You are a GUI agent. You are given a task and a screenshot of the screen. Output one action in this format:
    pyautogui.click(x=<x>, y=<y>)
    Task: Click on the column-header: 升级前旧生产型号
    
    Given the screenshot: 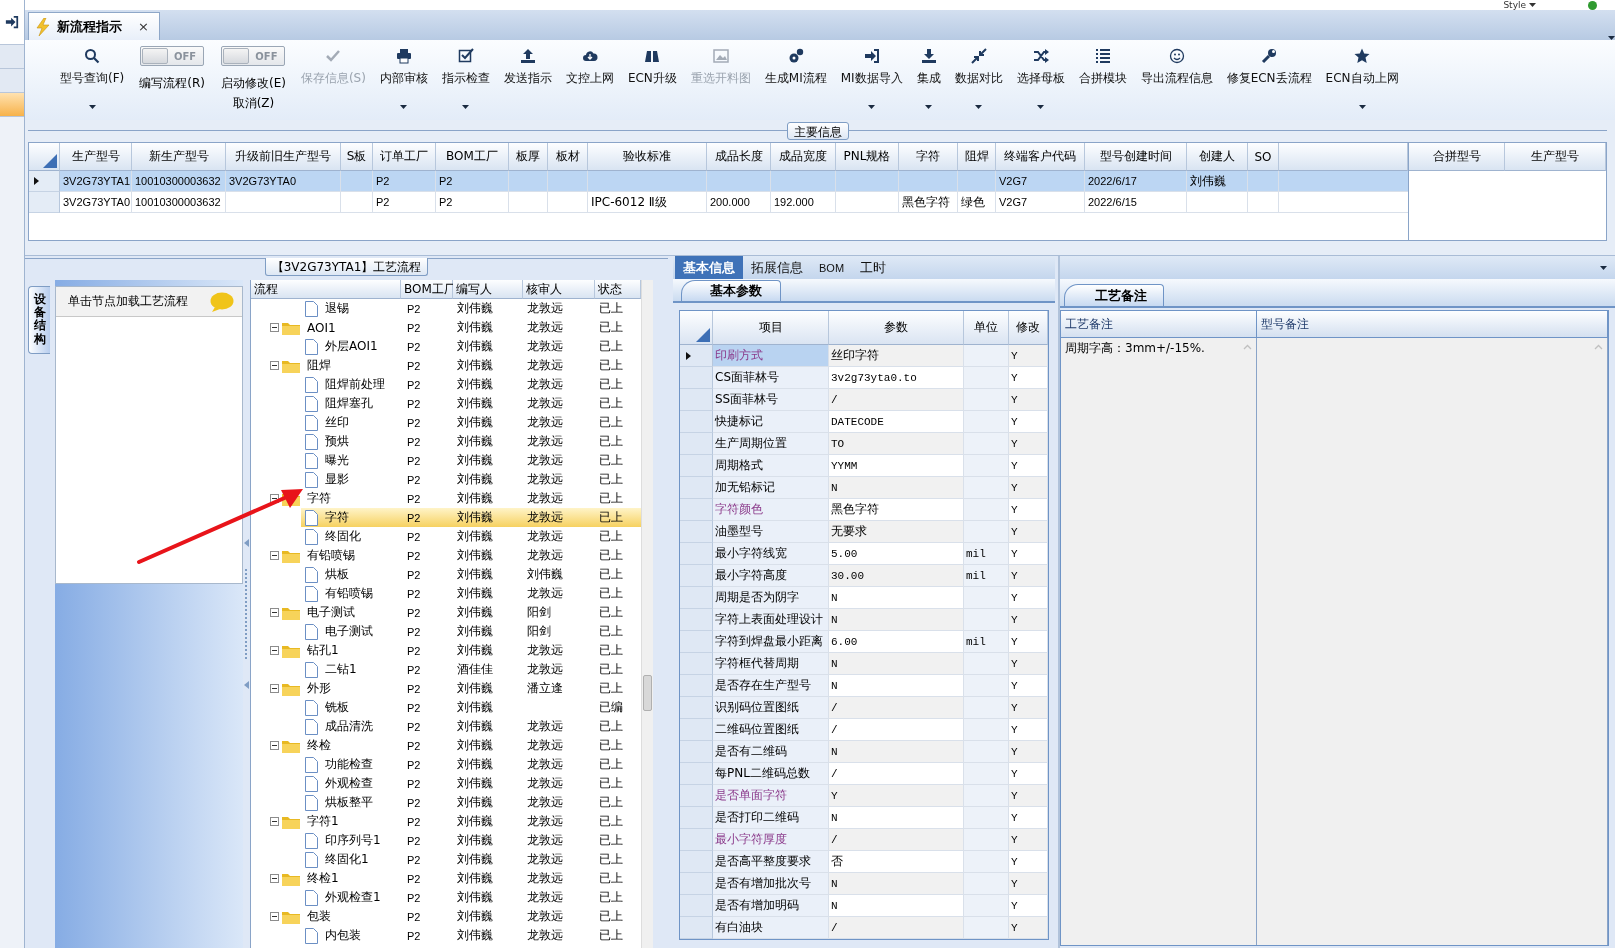 What is the action you would take?
    pyautogui.click(x=283, y=157)
    